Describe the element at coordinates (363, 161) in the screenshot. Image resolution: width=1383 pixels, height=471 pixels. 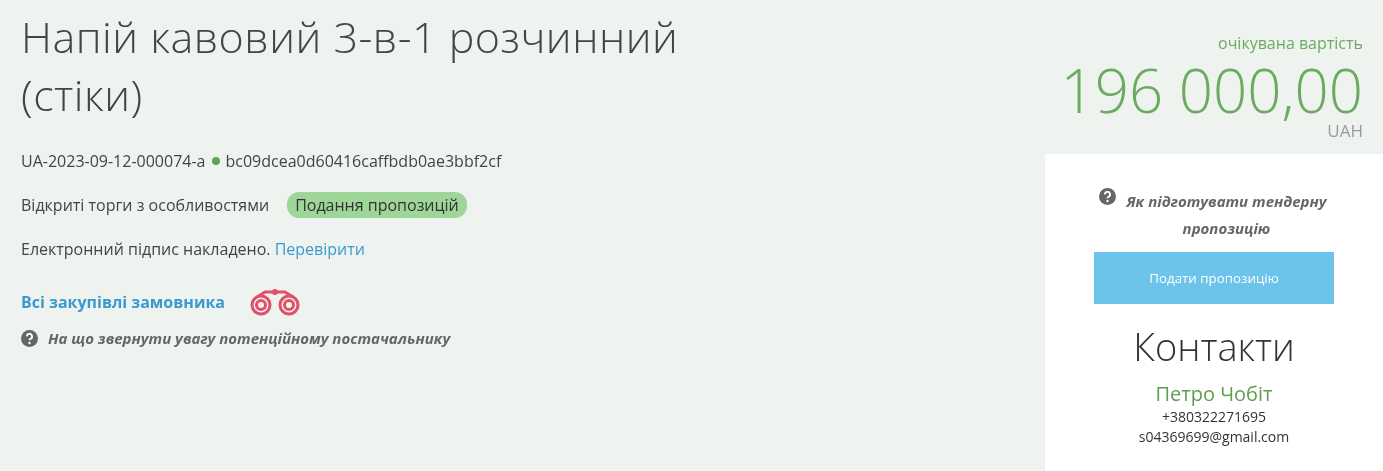
I see `tender-hash: bc09dcea0d60416caffbdb0ae3bbf2cf` at that location.